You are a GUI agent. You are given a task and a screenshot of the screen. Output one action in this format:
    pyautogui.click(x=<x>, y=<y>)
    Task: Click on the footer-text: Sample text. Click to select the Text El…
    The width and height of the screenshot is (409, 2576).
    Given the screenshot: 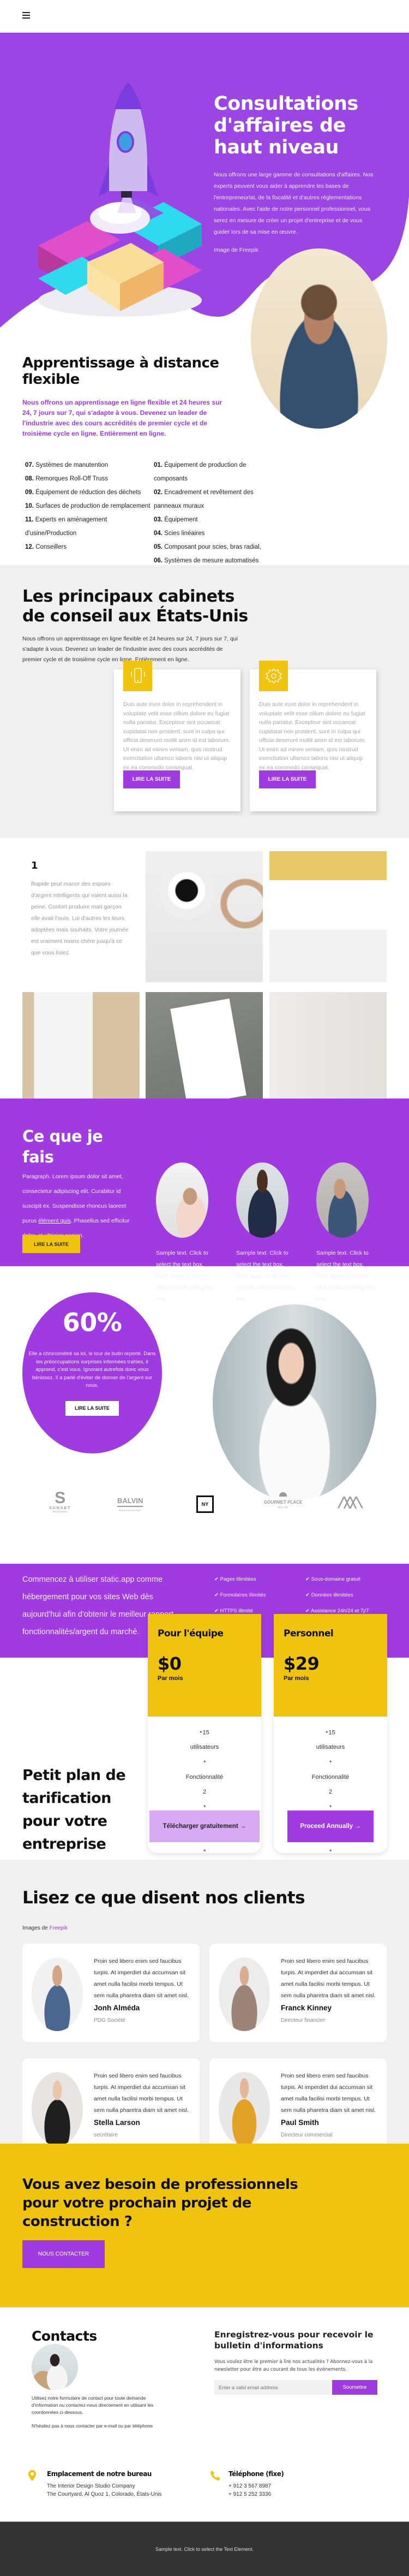 What is the action you would take?
    pyautogui.click(x=204, y=2549)
    